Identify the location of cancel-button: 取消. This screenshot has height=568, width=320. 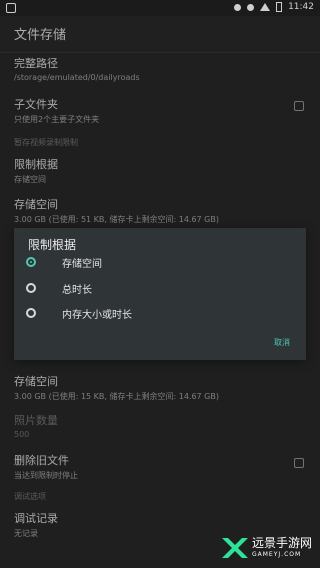
(282, 342).